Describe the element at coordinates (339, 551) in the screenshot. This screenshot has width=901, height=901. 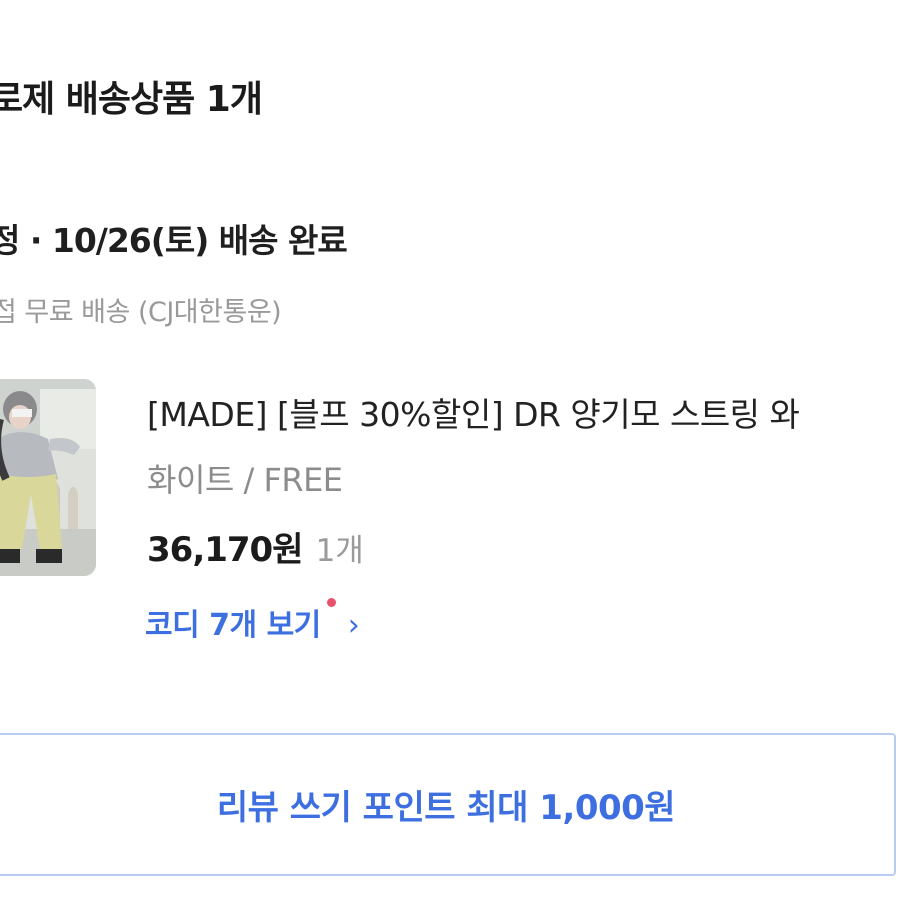
I see `product-quantity: 1개` at that location.